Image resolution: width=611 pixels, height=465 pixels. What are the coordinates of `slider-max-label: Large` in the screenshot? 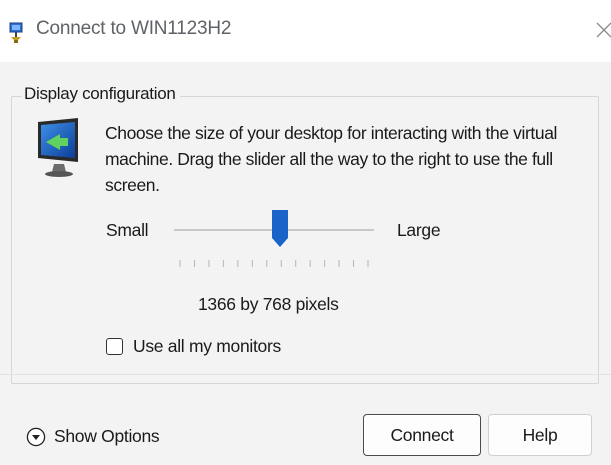 It's located at (419, 230).